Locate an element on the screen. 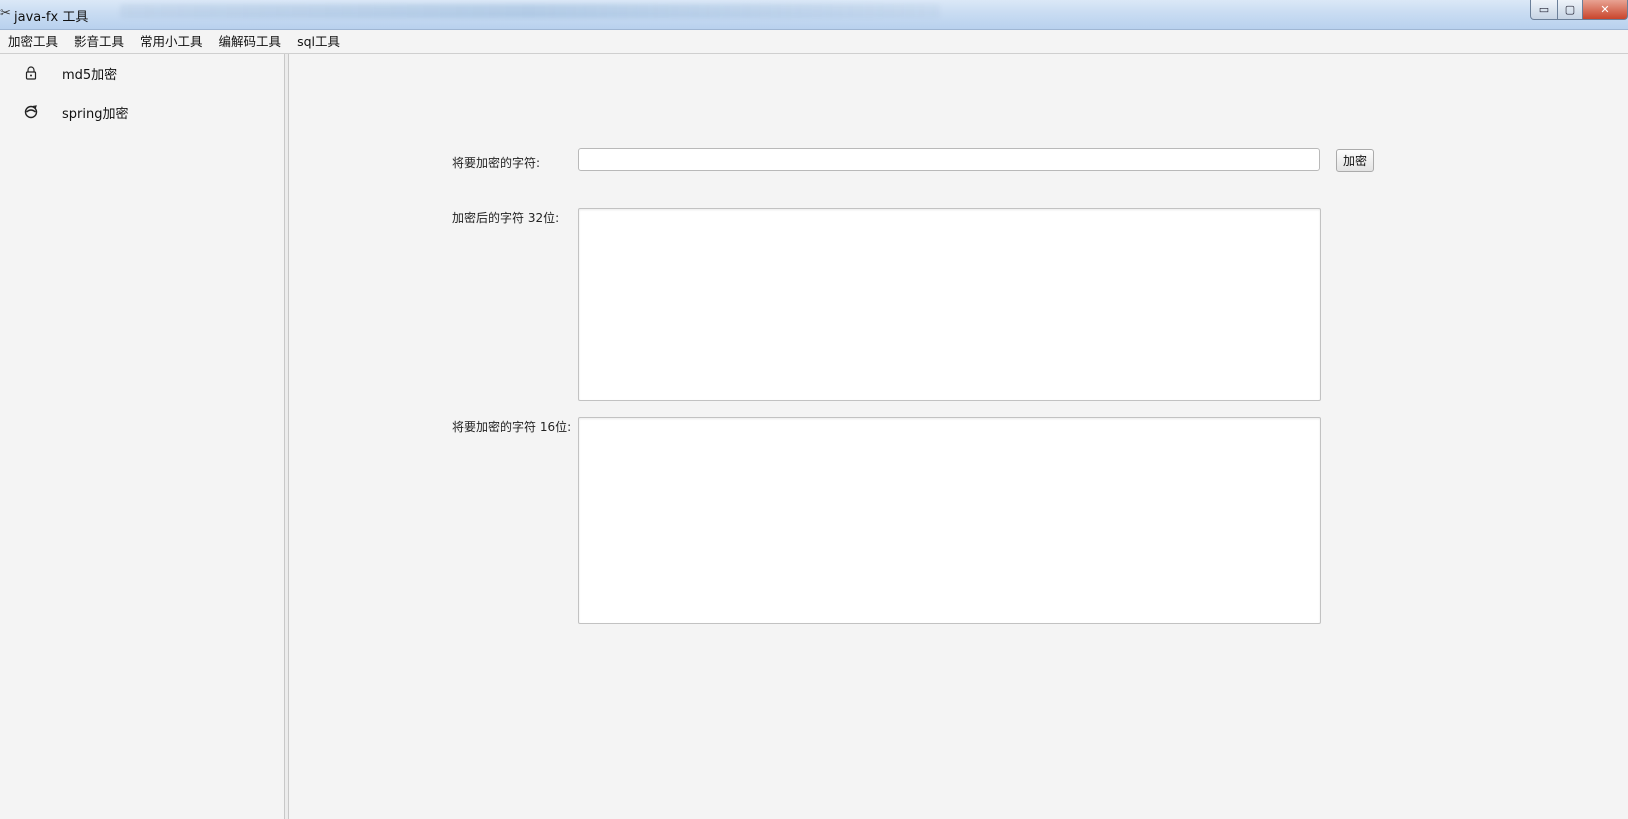 The width and height of the screenshot is (1628, 819). maximize-button: ▢ is located at coordinates (1570, 10).